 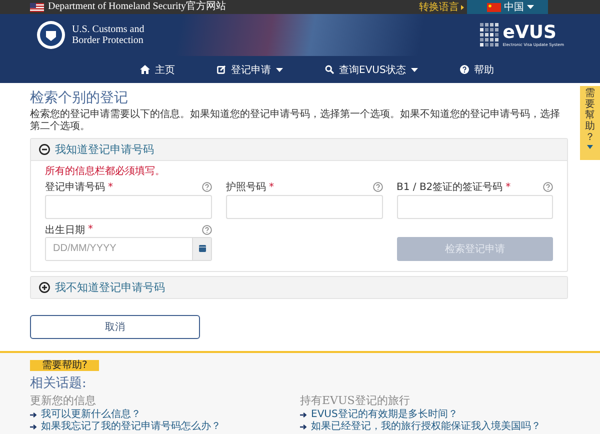 What do you see at coordinates (145, 69) in the screenshot?
I see `home-icon` at bounding box center [145, 69].